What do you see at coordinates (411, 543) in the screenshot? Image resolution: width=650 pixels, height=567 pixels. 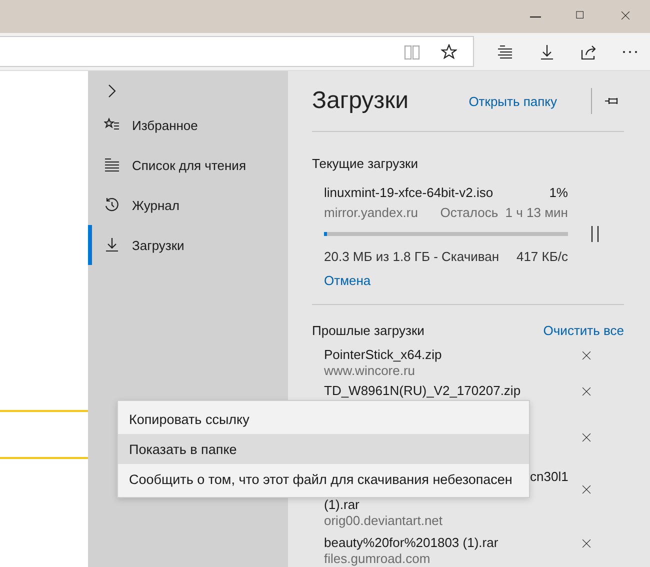 I see `file-name: beauty%20for%201803 (1).rar` at bounding box center [411, 543].